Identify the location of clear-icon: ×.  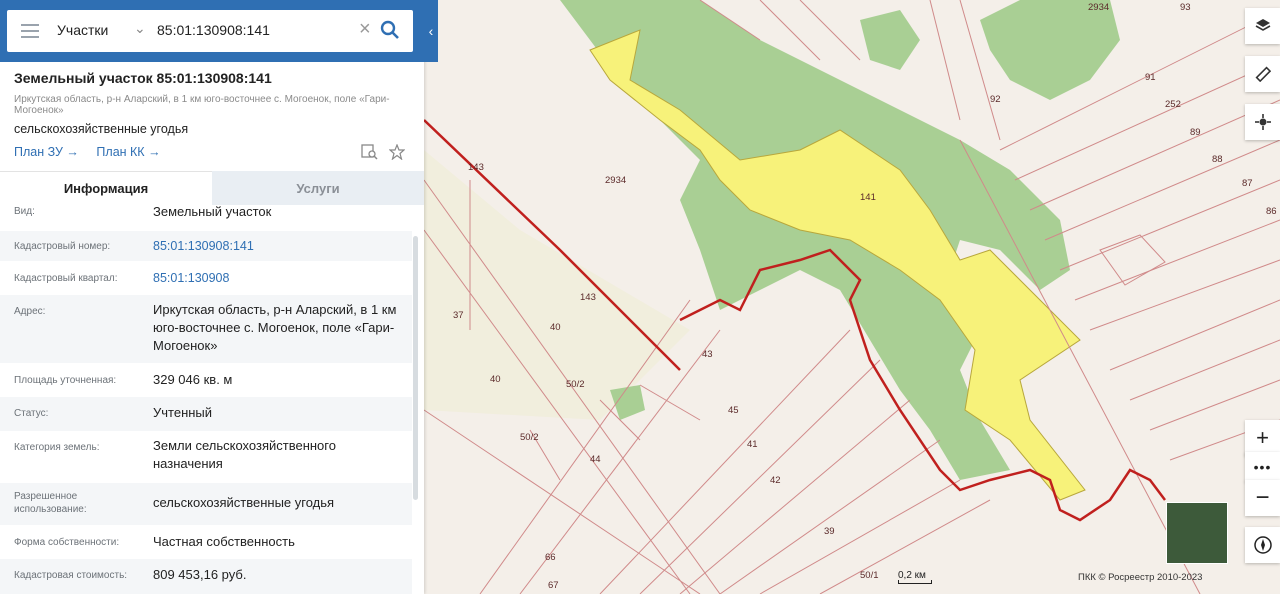
(365, 29).